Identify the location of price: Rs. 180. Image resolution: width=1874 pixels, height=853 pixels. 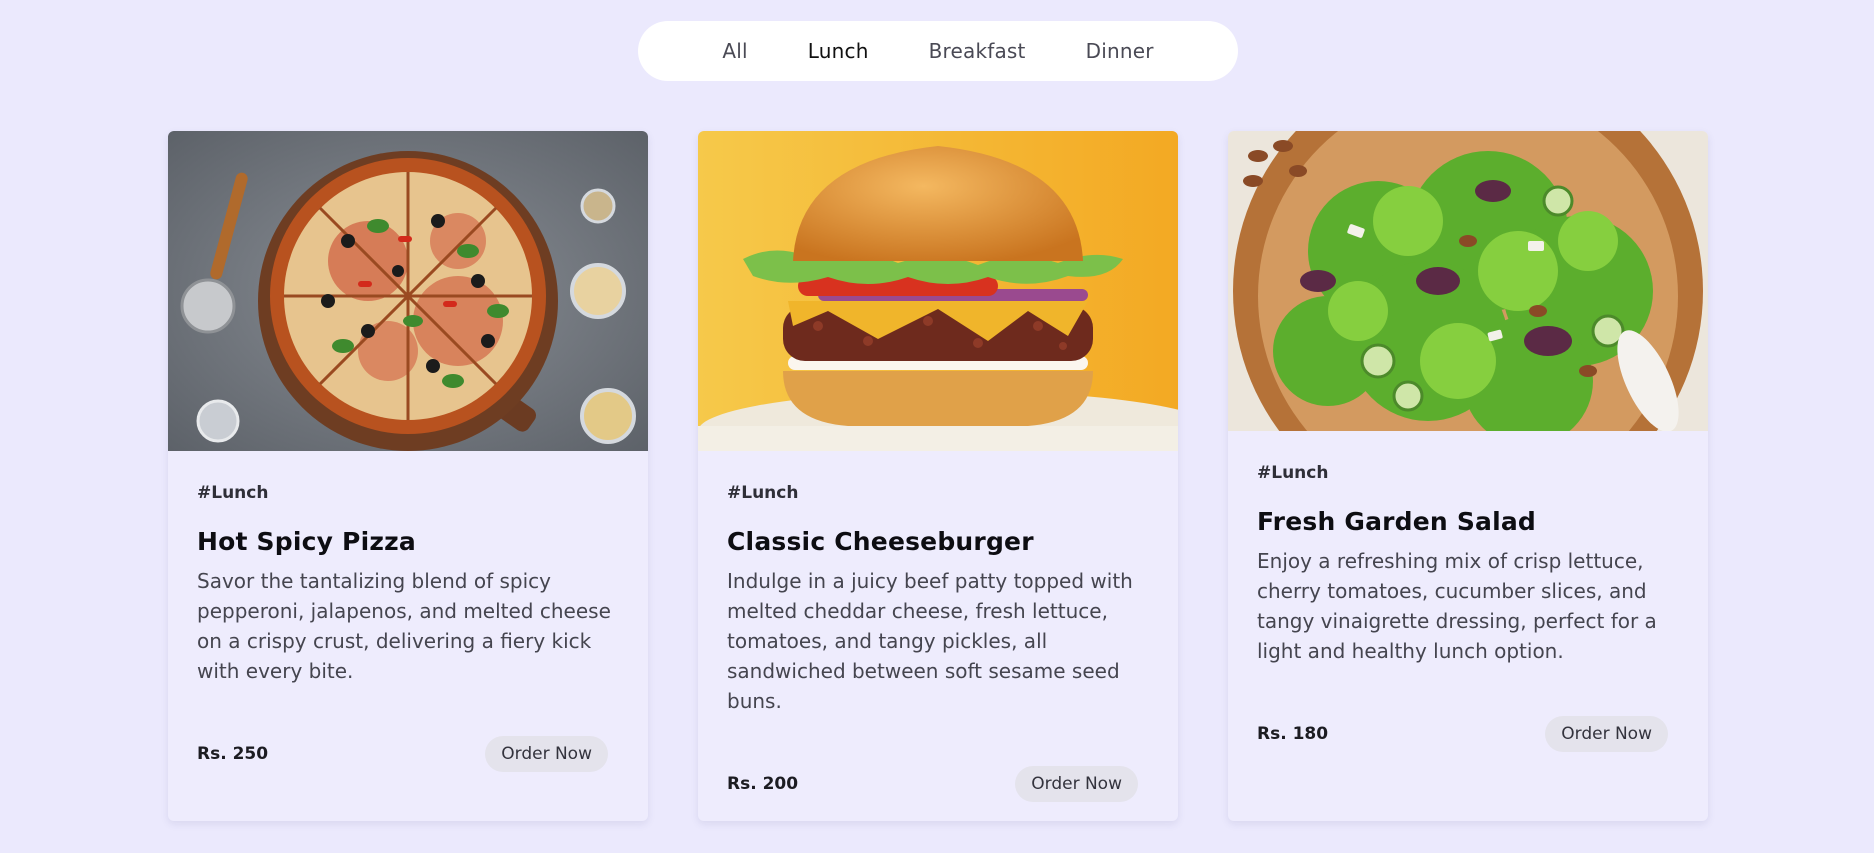
(1293, 734).